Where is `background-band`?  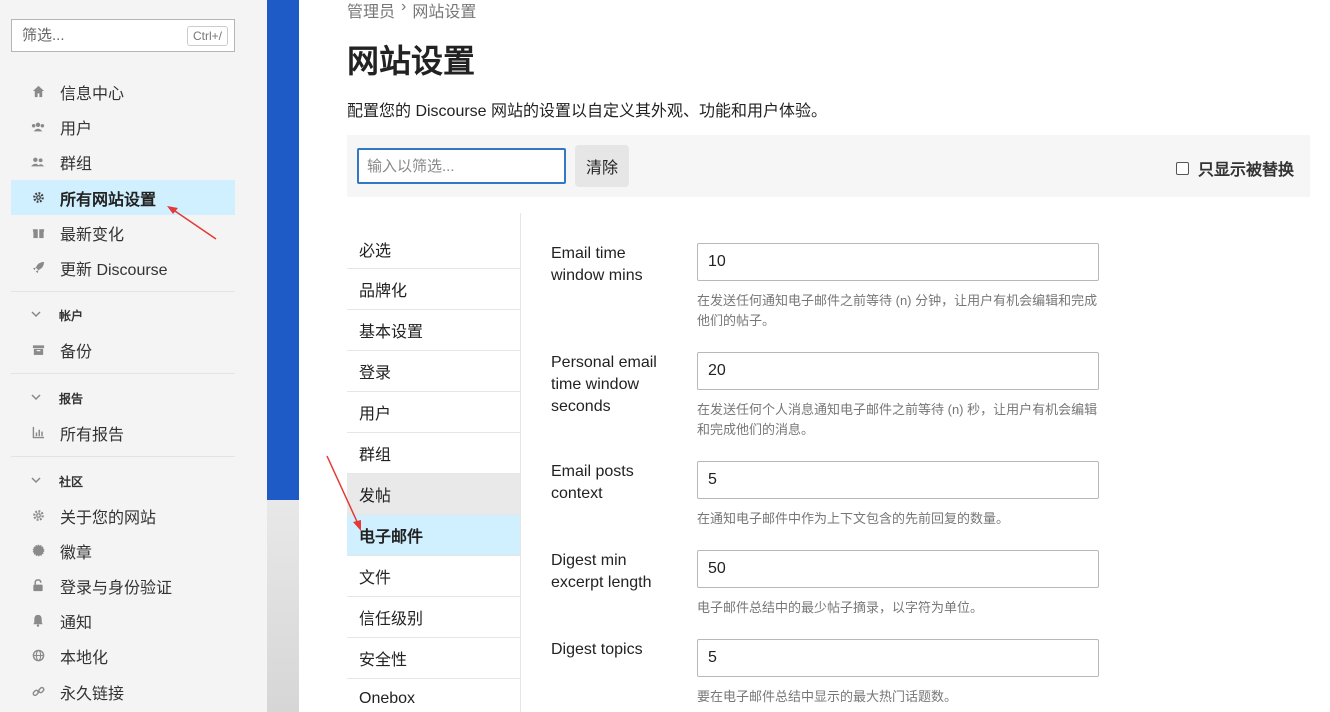
background-band is located at coordinates (283, 606).